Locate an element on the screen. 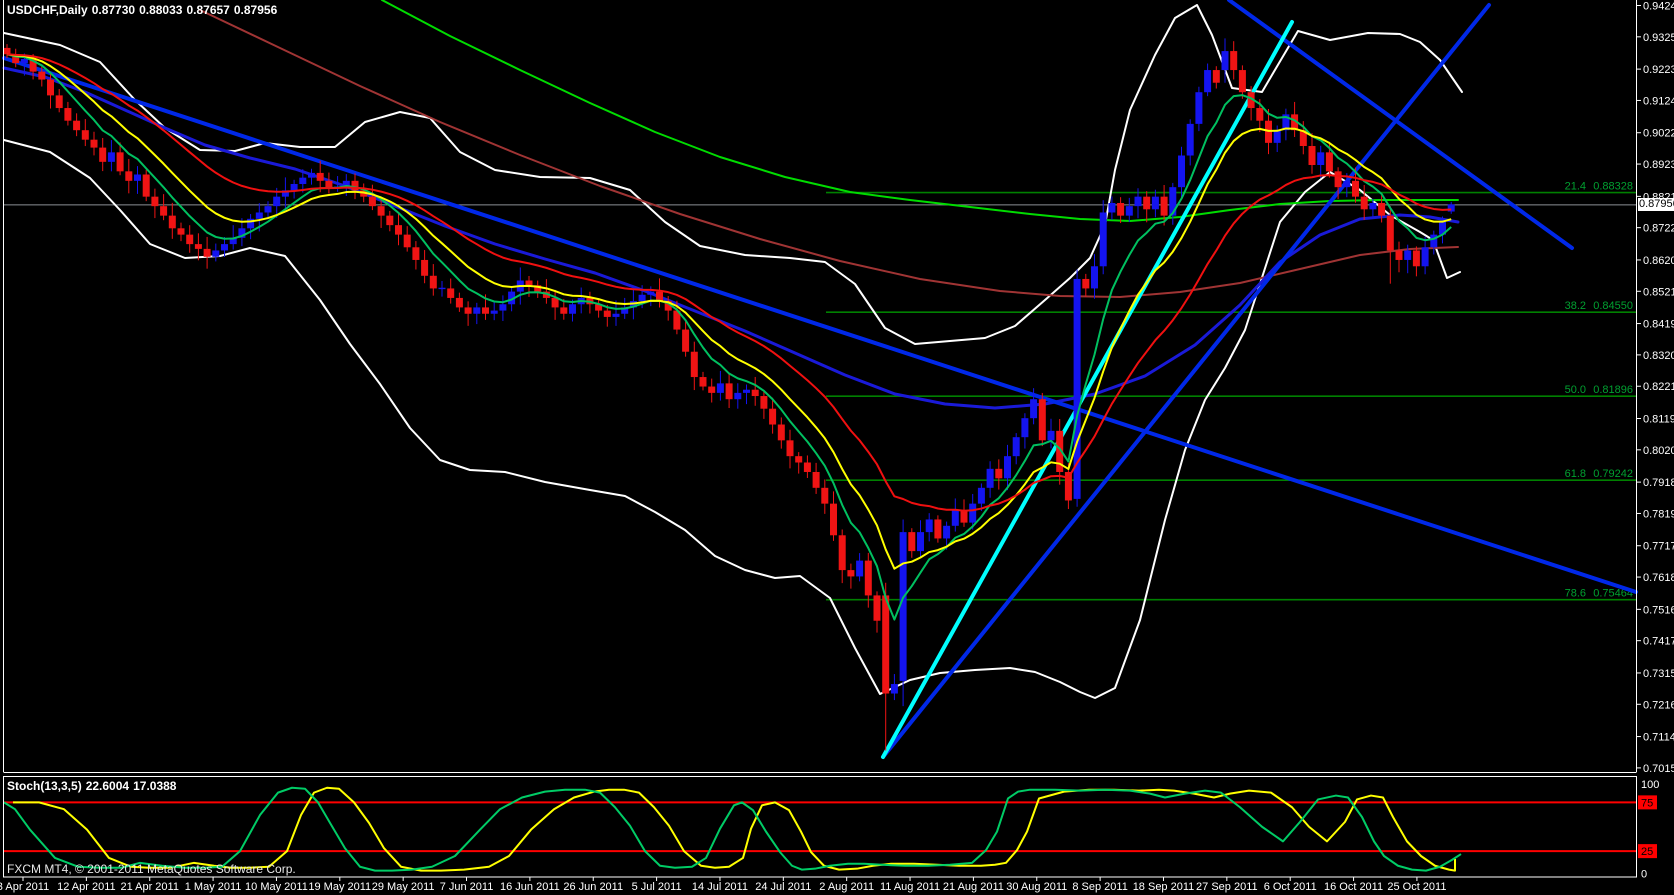  downtrend-line-steep is located at coordinates (1400, 125).